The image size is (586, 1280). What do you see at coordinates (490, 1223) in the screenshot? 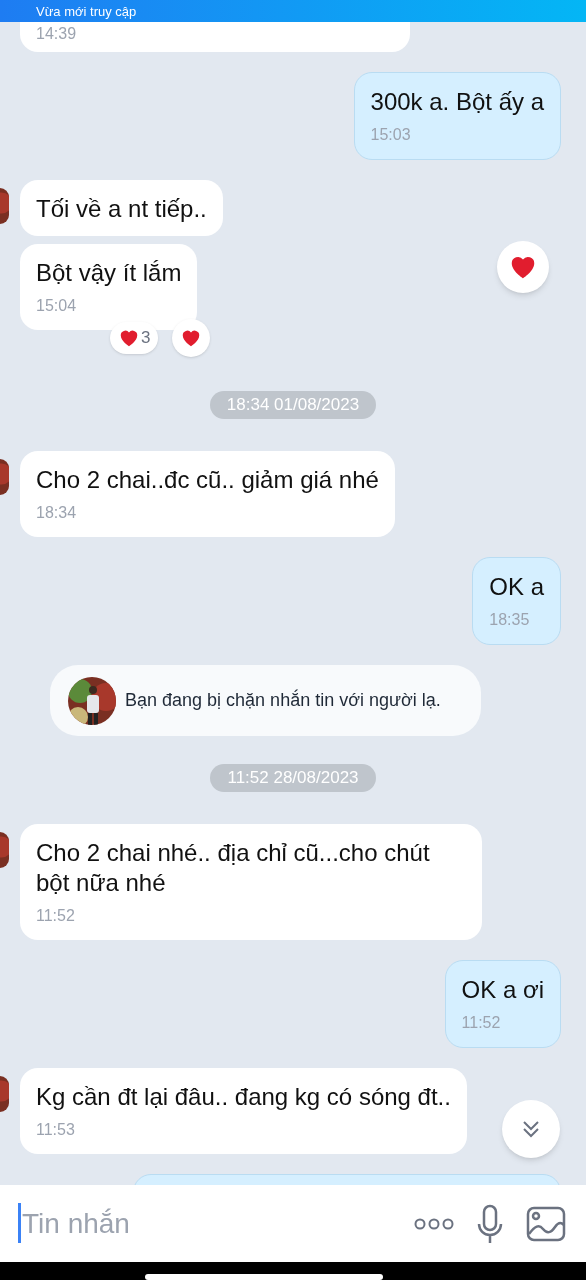
I see `microphone-icon` at bounding box center [490, 1223].